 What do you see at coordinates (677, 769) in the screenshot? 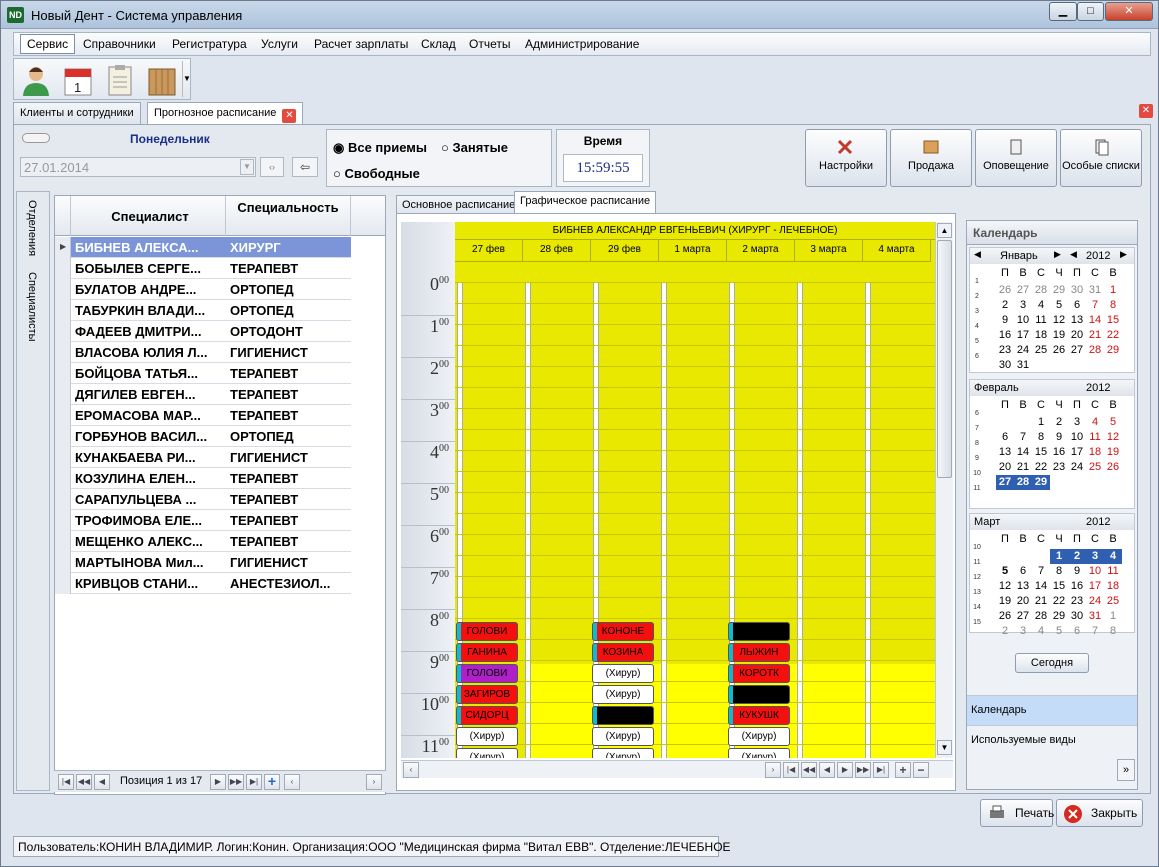
I see `horizontal-scrollbar: ‹ › |◀ ◀◀ ◀ ▶ ▶▶ ▶| + −` at bounding box center [677, 769].